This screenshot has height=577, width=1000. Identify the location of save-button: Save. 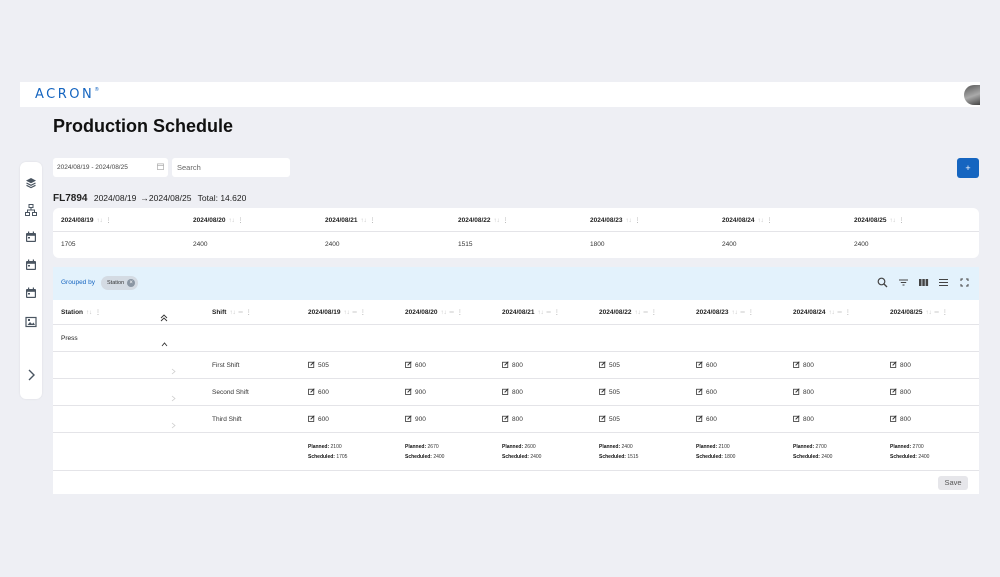
(953, 483).